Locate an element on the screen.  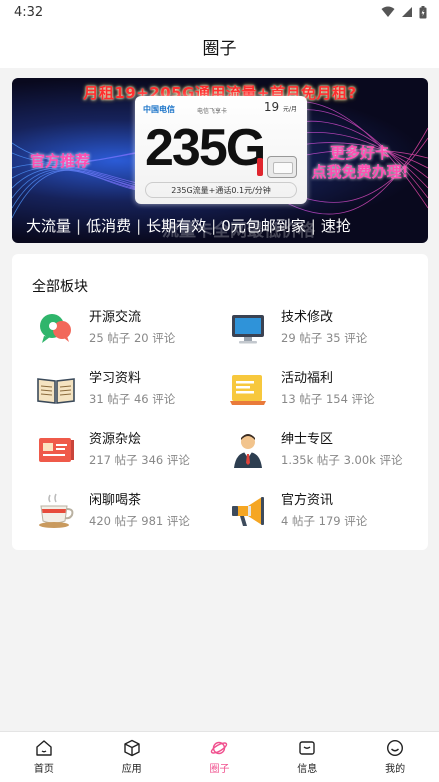
section-title: 全部板块 is located at coordinates (60, 287).